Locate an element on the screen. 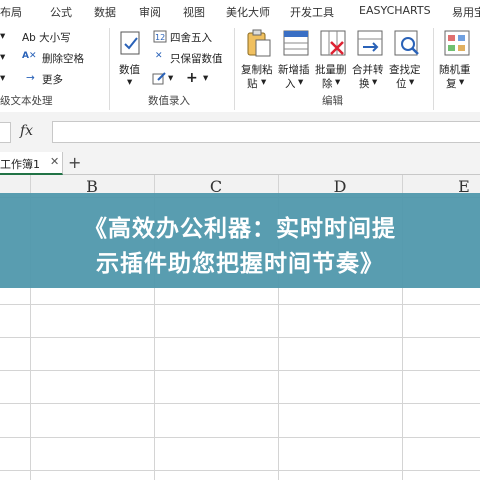  menu-bar: 布局 公式 数据 审阅 视图 美化大师 开发工具 EASYCHARTS 易用宝 is located at coordinates (240, 12).